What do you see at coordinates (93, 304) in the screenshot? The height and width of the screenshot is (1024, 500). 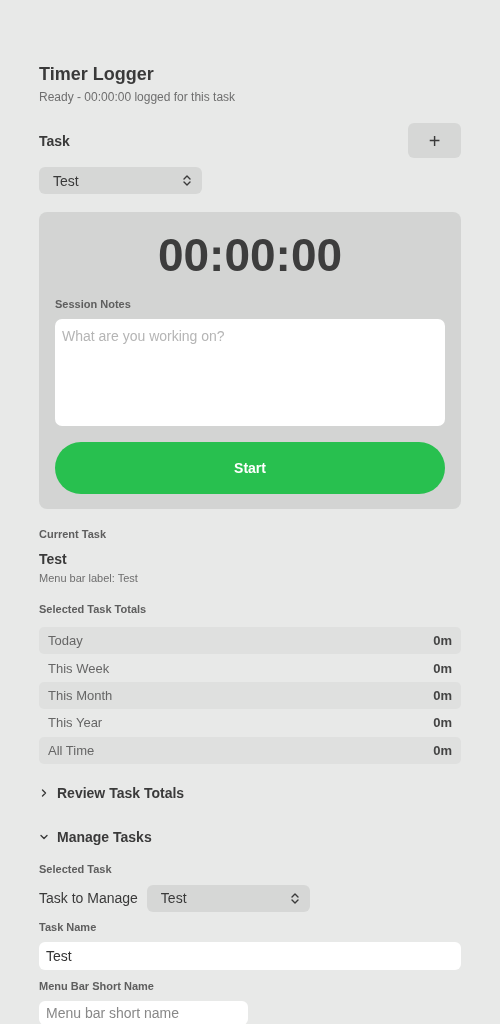 I see `notes-label: Session Notes` at bounding box center [93, 304].